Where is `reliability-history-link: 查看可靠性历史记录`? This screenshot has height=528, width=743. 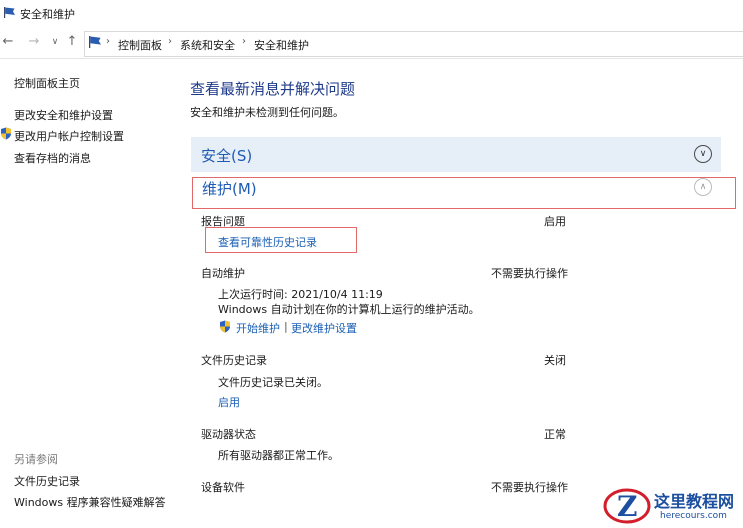 reliability-history-link: 查看可靠性历史记录 is located at coordinates (267, 242).